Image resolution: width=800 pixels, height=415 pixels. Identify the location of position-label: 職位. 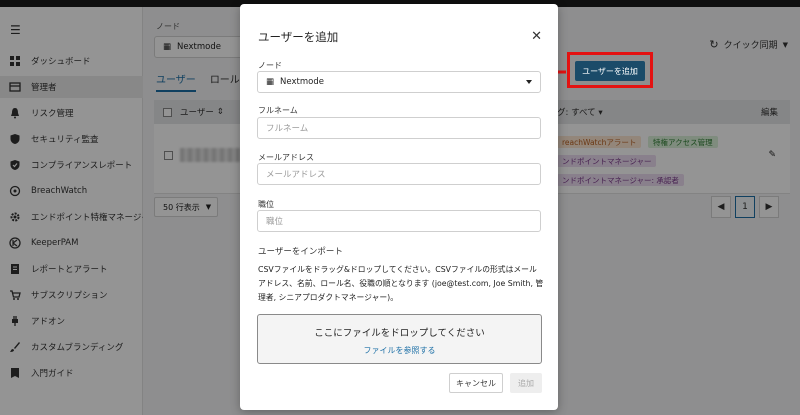
(266, 204).